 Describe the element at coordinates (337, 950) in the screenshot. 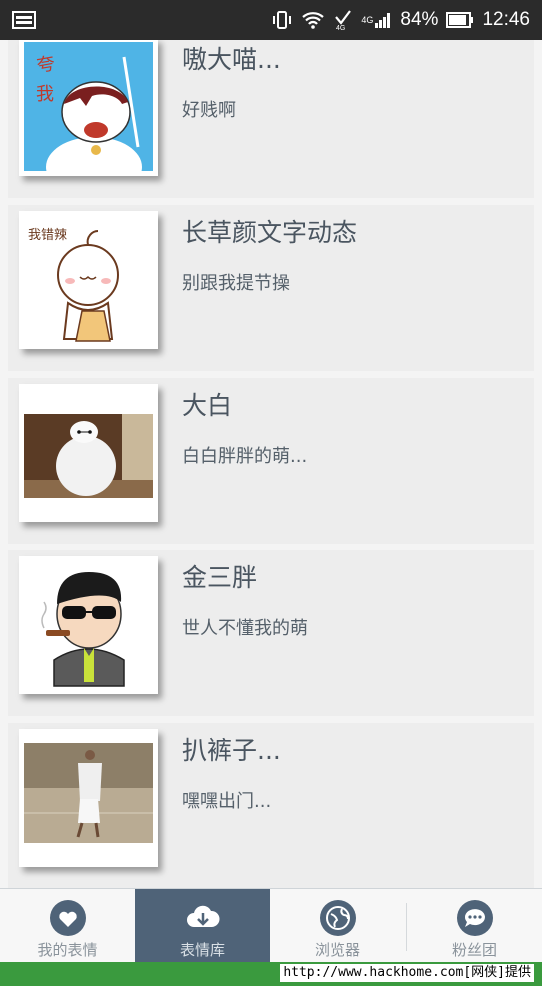

I see `tab-label: 浏览器` at that location.